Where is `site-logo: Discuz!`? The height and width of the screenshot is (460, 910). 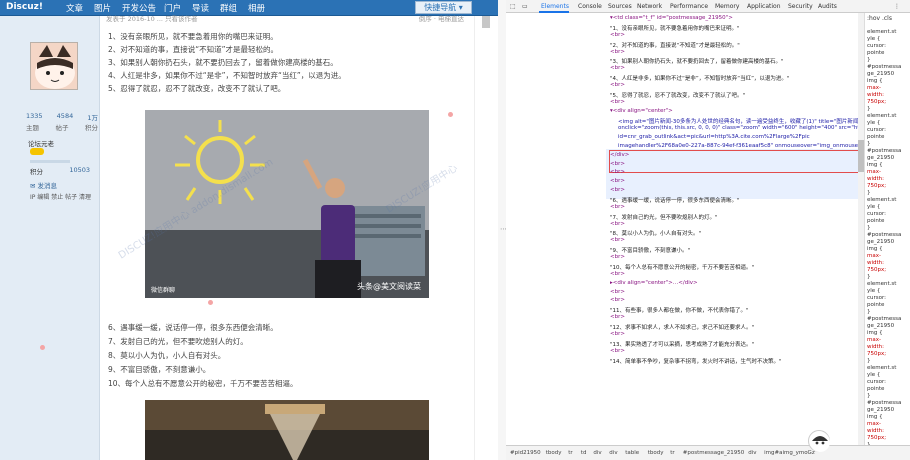 site-logo: Discuz! is located at coordinates (24, 7).